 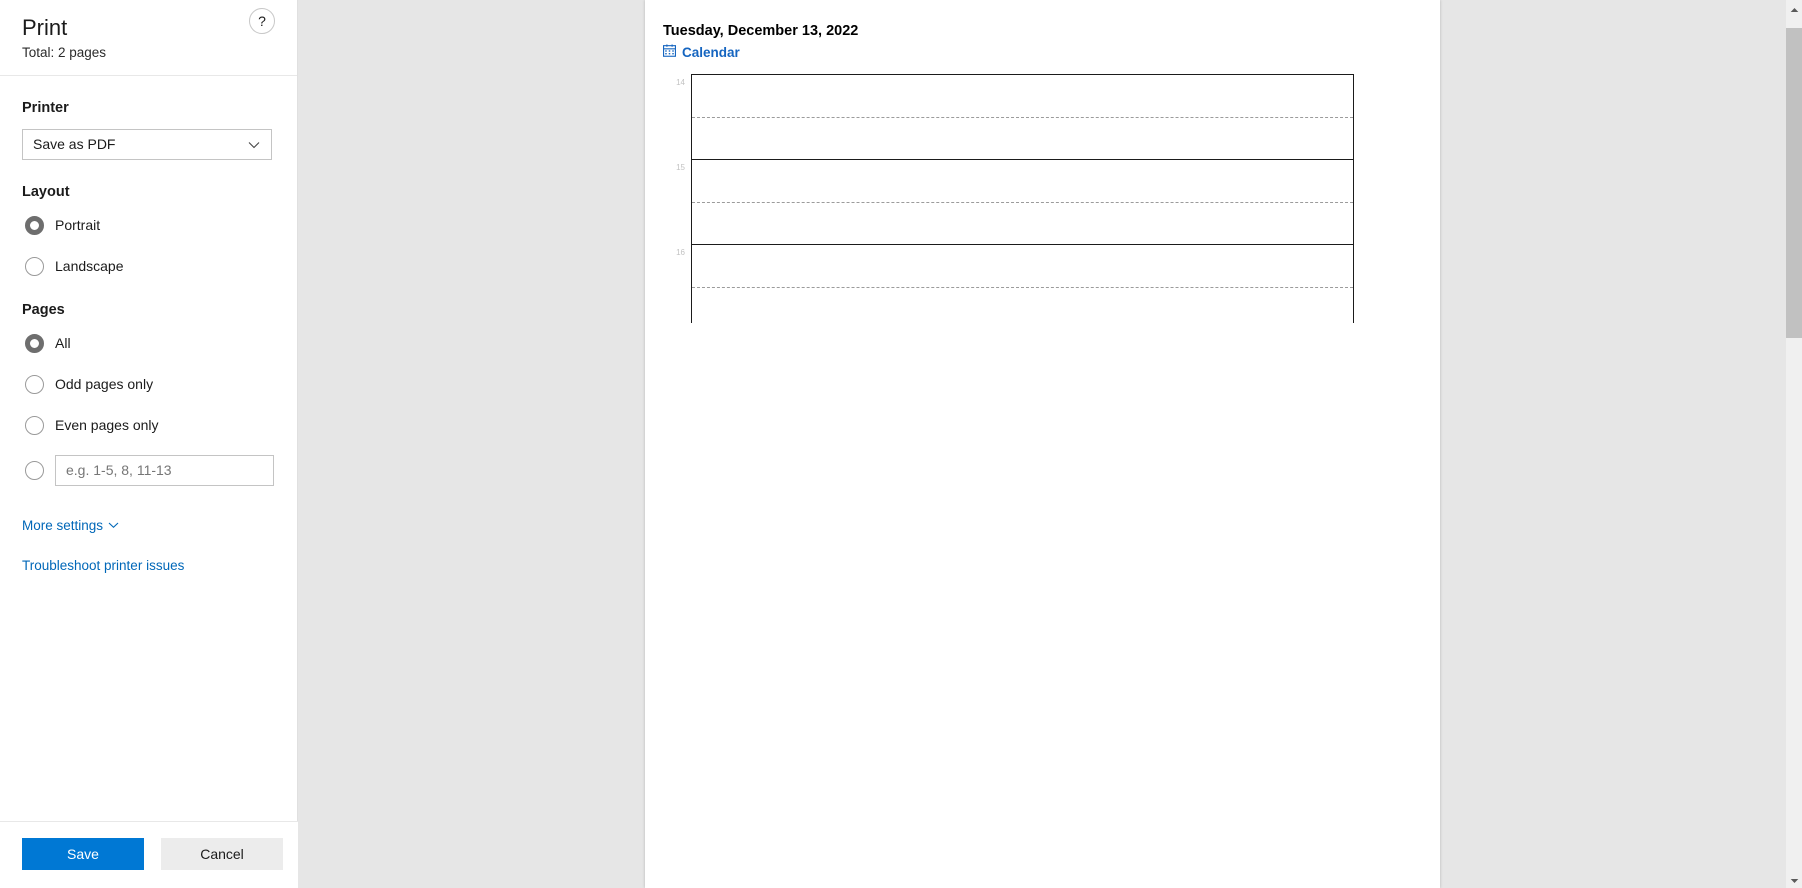 What do you see at coordinates (45, 108) in the screenshot?
I see `printer-section-label: Printer` at bounding box center [45, 108].